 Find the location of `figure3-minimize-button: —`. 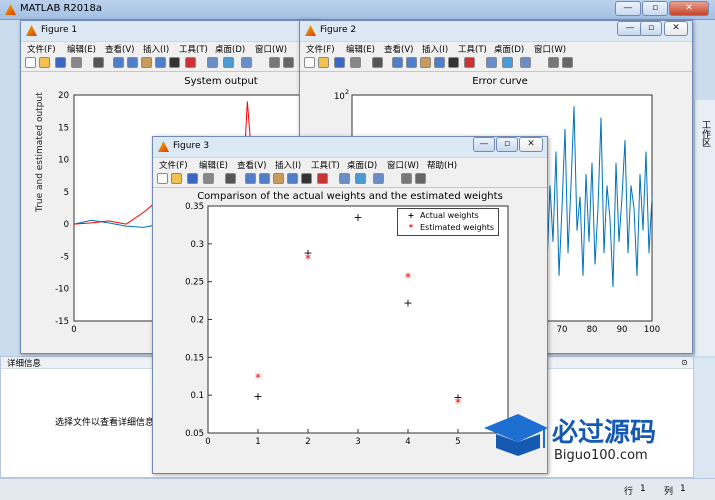

figure3-minimize-button: — is located at coordinates (484, 144).